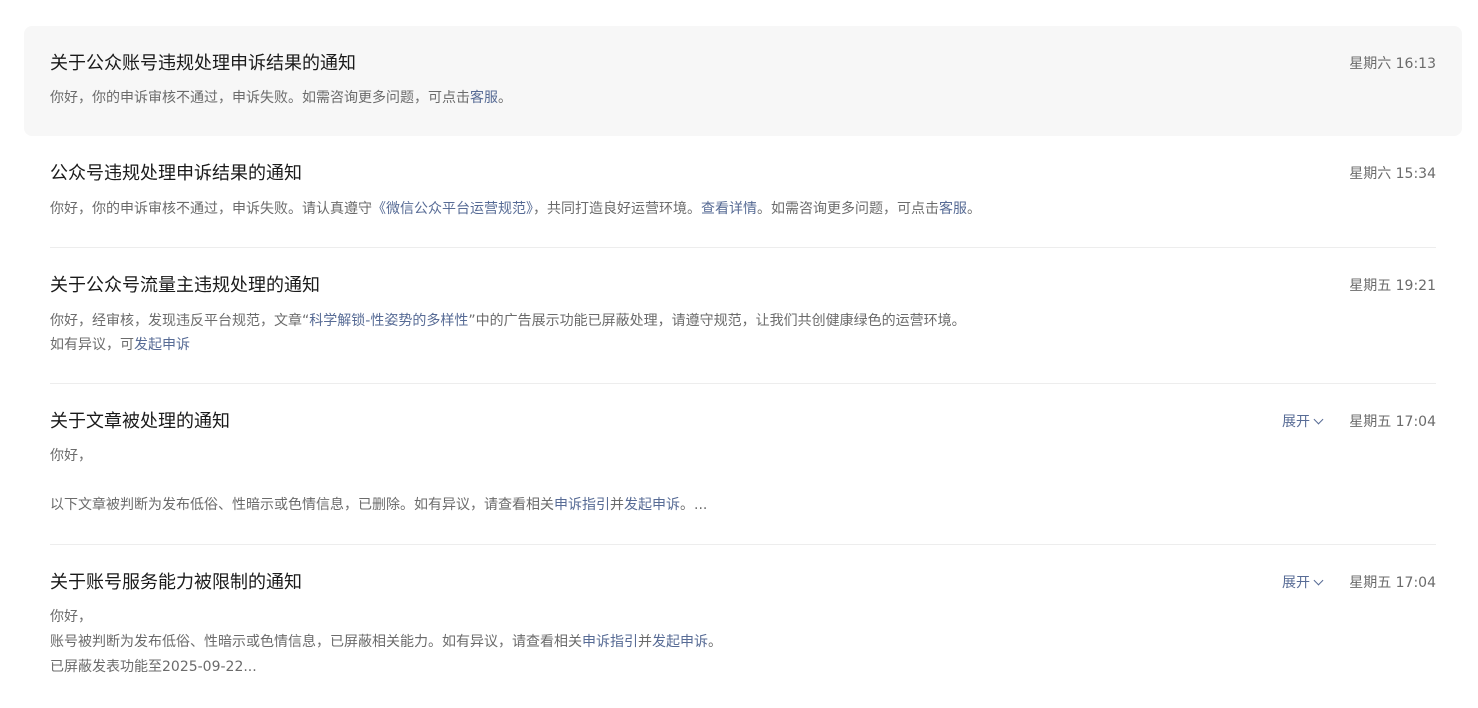 The image size is (1478, 708). Describe the element at coordinates (92, 345) in the screenshot. I see `body-text: 如有异议，可` at that location.